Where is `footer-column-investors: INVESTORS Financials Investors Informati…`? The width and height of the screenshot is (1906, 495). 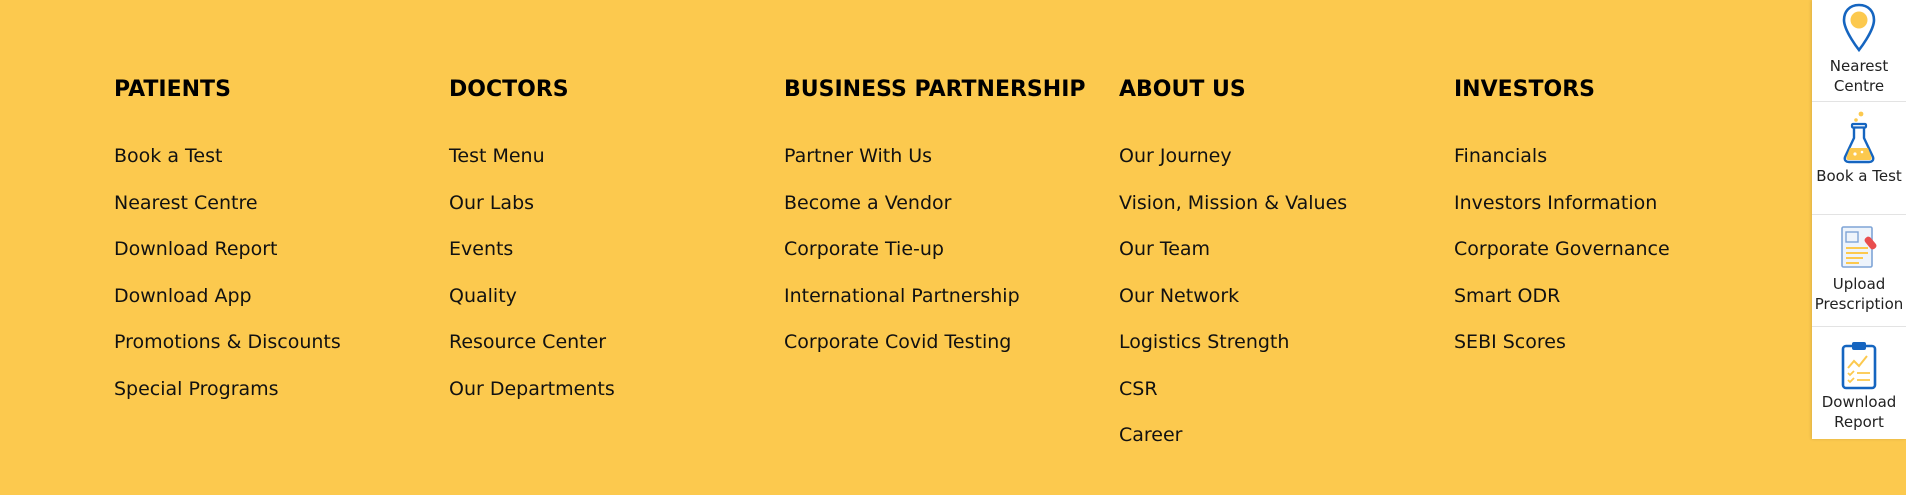
footer-column-investors: INVESTORS Financials Investors Informati… is located at coordinates (1619, 214).